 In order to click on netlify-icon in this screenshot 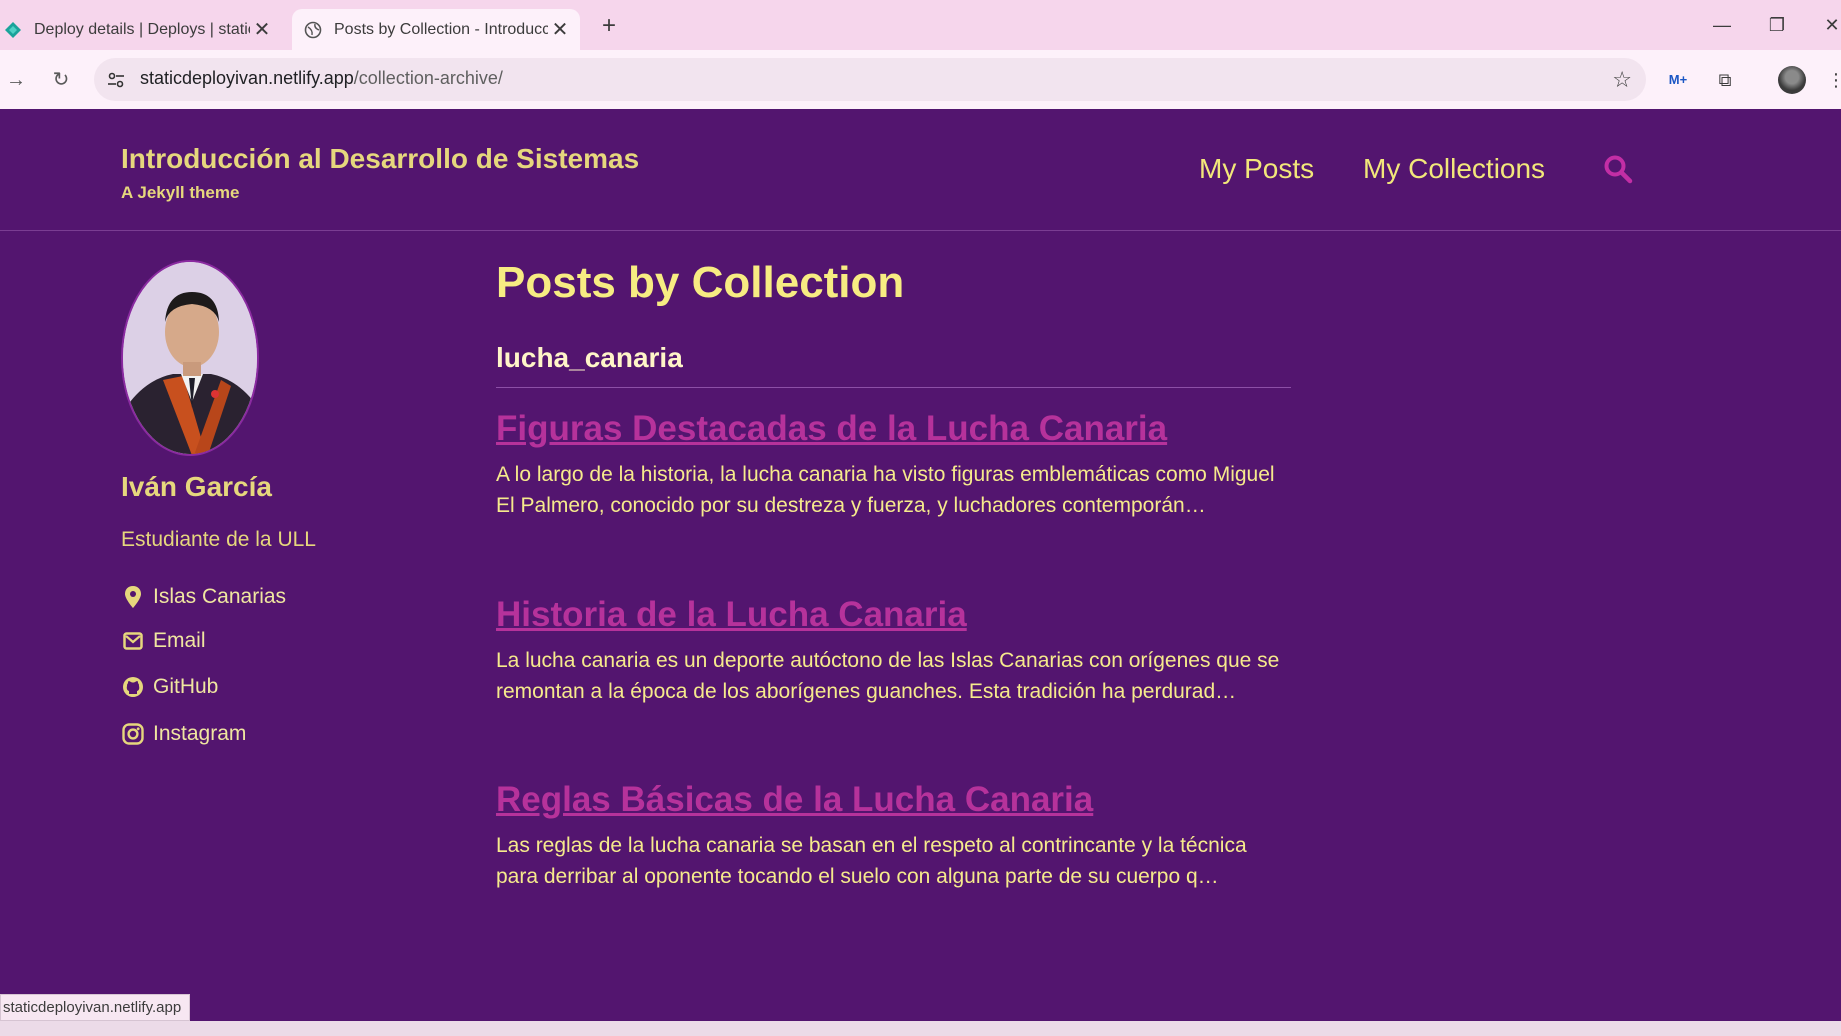, I will do `click(13, 29)`.